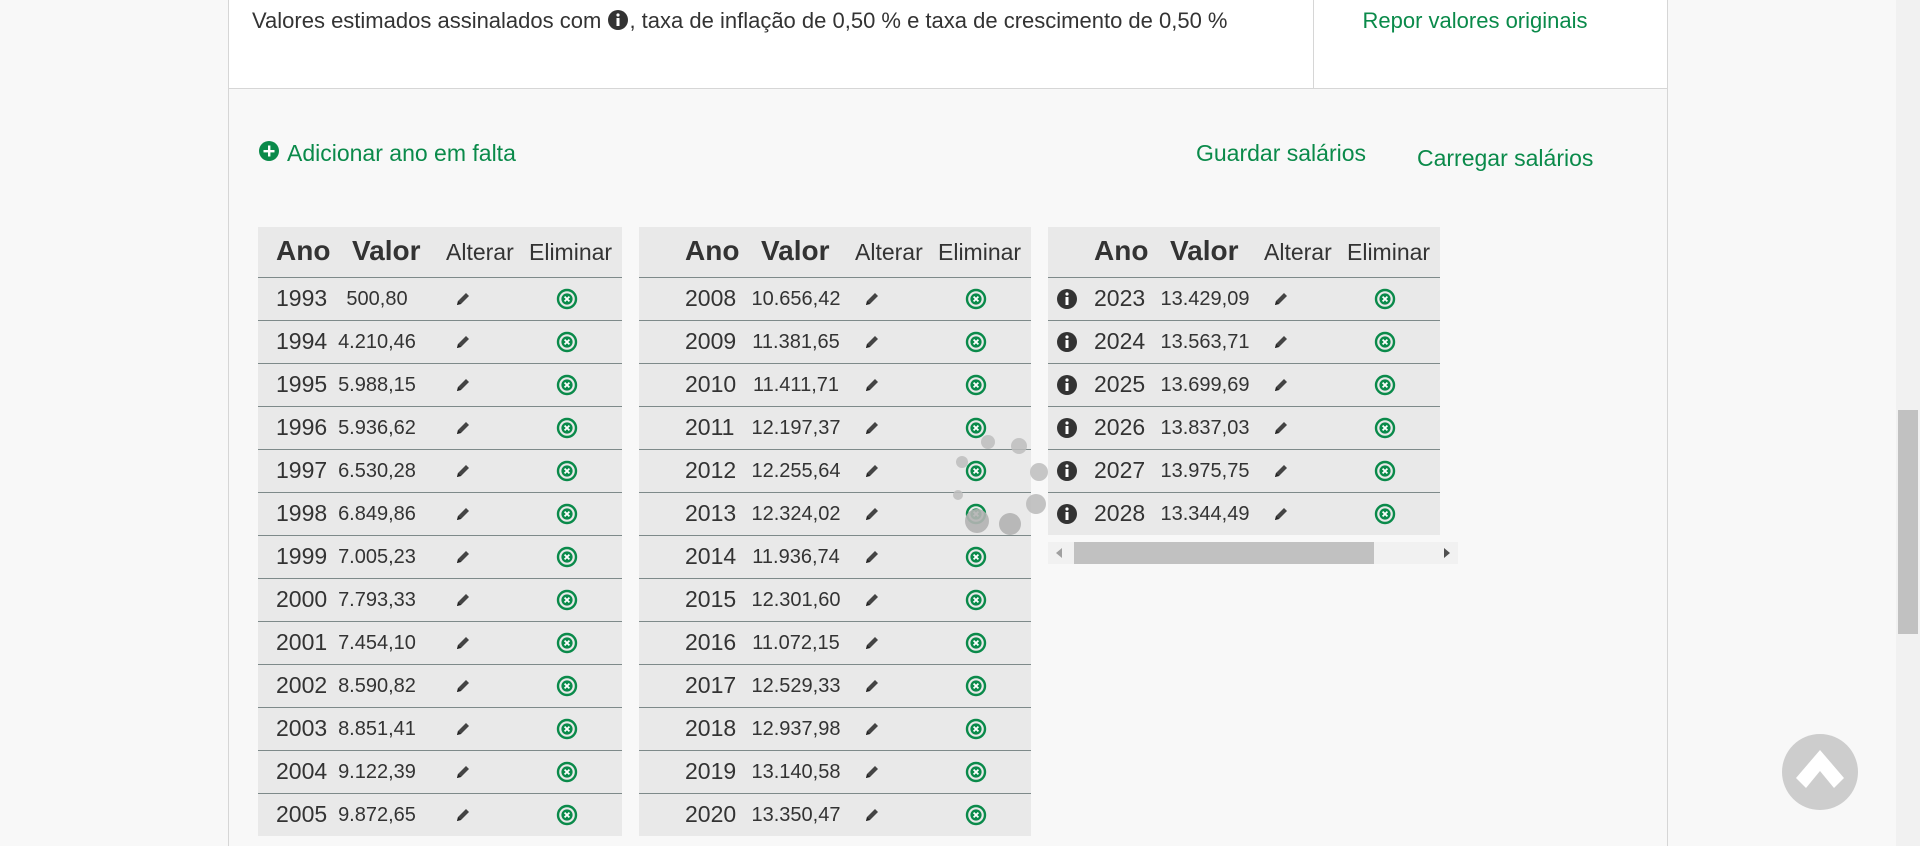 The height and width of the screenshot is (846, 1920). What do you see at coordinates (1475, 21) in the screenshot?
I see `reset-values-link: Repor valores originais` at bounding box center [1475, 21].